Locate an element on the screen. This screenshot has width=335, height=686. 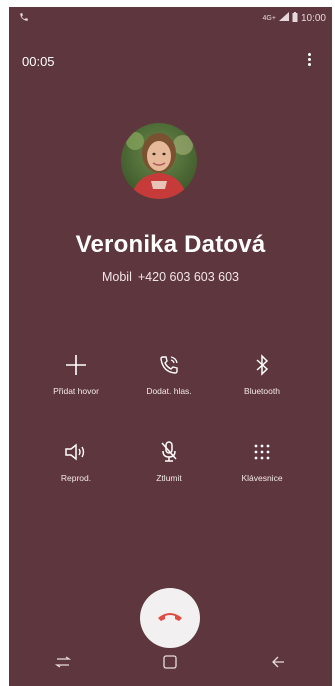
phone-number: +420 603 603 603 is located at coordinates (188, 277).